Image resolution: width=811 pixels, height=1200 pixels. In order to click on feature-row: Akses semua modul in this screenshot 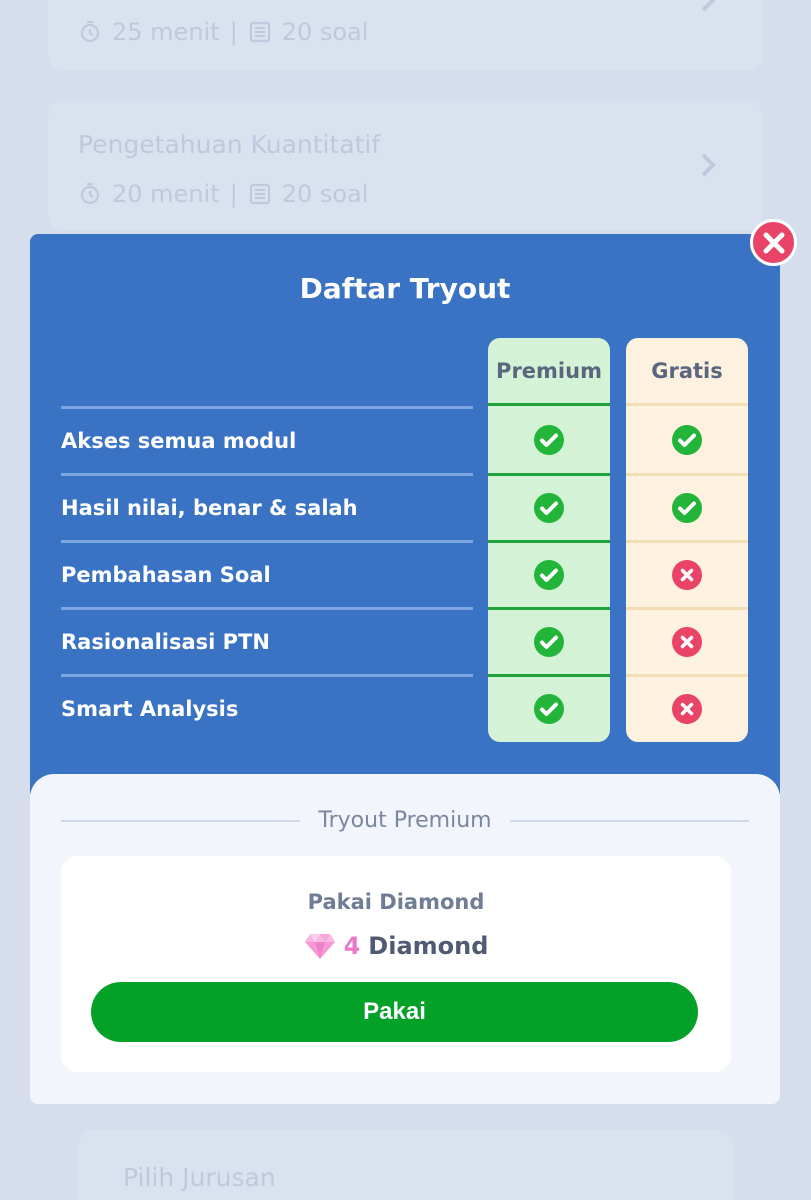, I will do `click(267, 439)`.